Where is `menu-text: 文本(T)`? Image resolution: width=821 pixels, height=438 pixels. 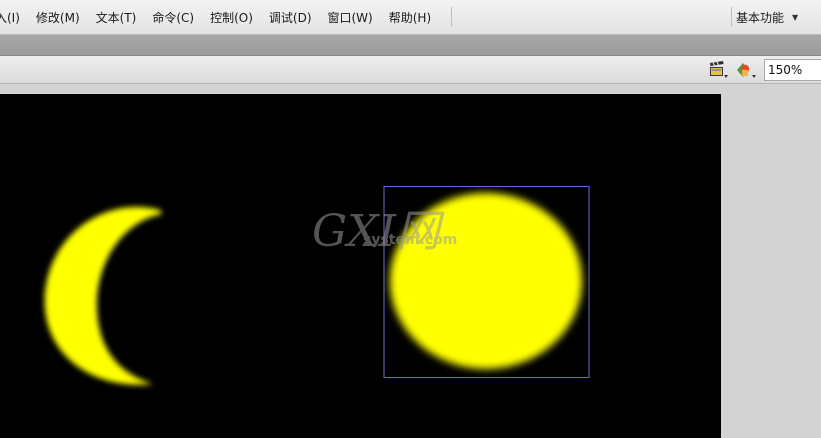
menu-text: 文本(T) is located at coordinates (116, 18).